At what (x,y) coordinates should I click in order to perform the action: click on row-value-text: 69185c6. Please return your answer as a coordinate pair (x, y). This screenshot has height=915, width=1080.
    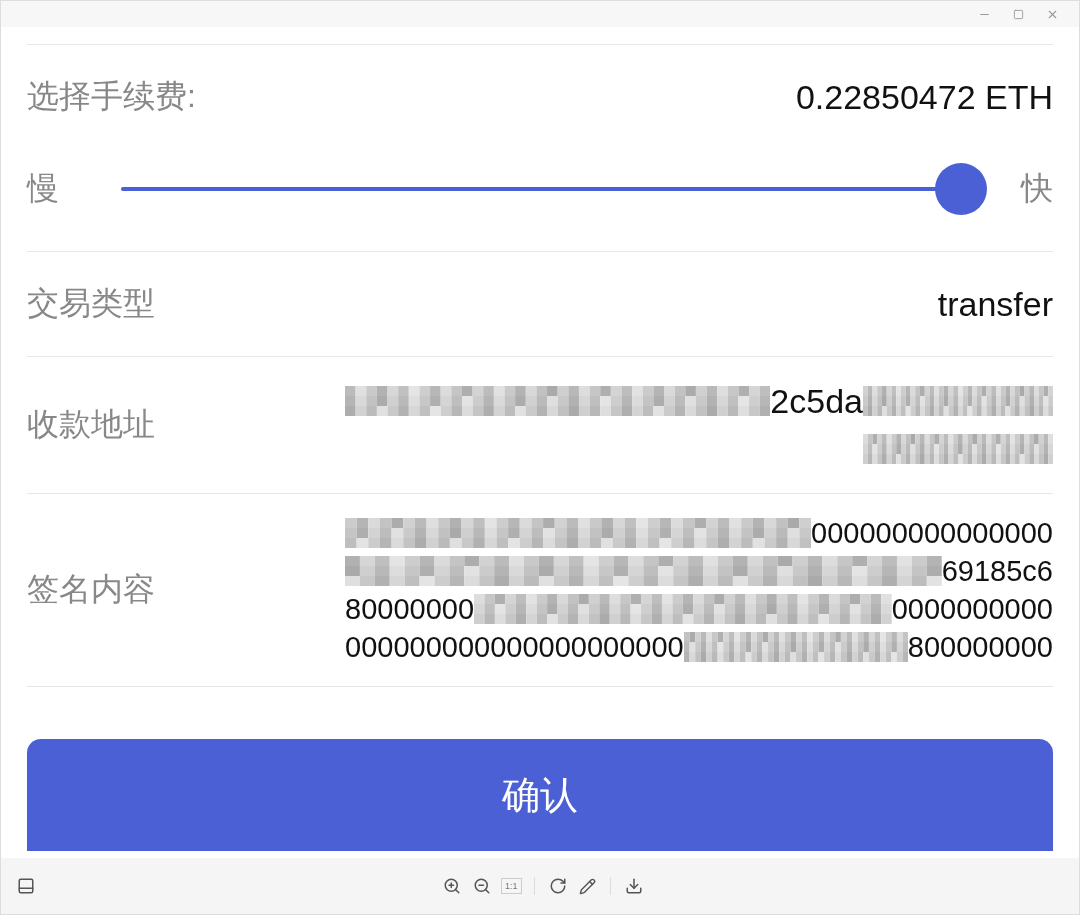
    Looking at the image, I should click on (997, 571).